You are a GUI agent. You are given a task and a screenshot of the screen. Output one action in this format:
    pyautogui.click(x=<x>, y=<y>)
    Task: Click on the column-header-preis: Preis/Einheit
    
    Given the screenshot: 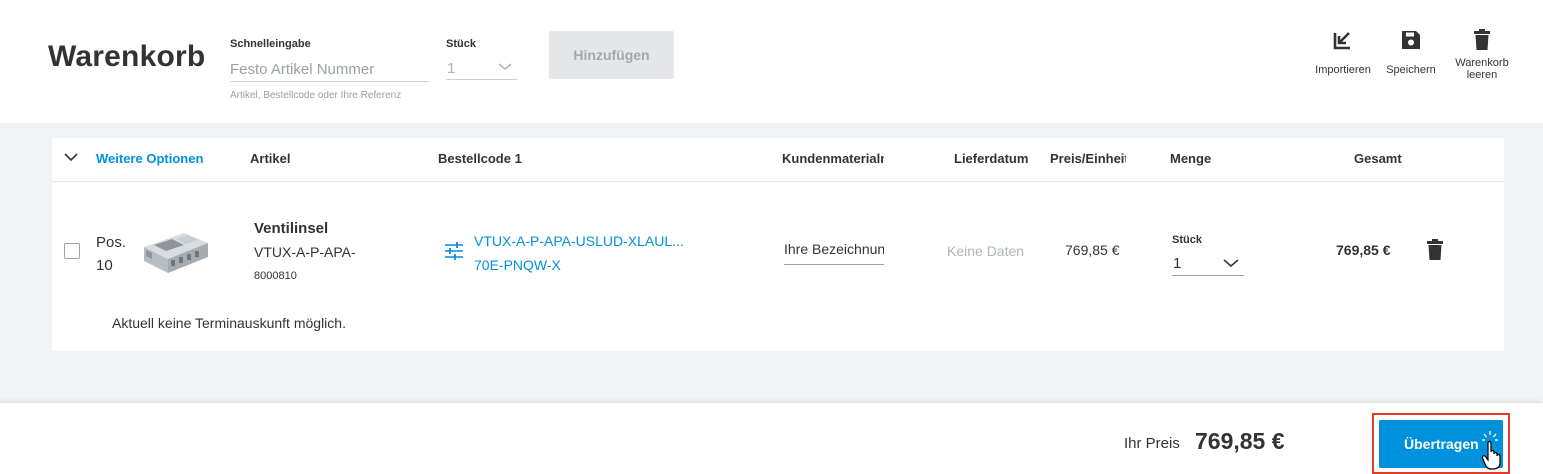 What is the action you would take?
    pyautogui.click(x=1088, y=158)
    